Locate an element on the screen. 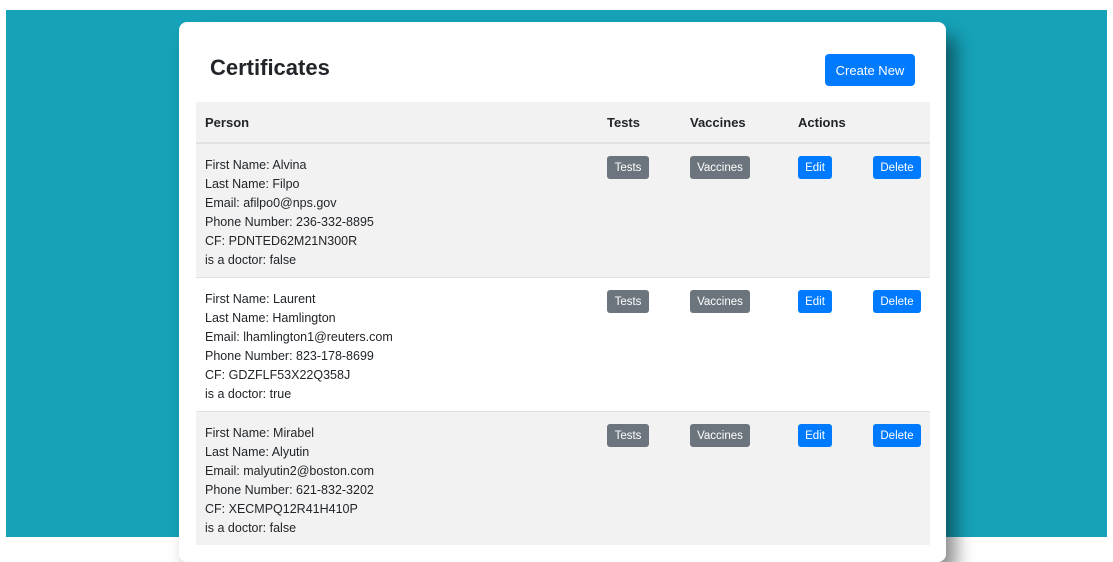 This screenshot has width=1113, height=562. person-first-name: First Name: Alvina is located at coordinates (256, 165).